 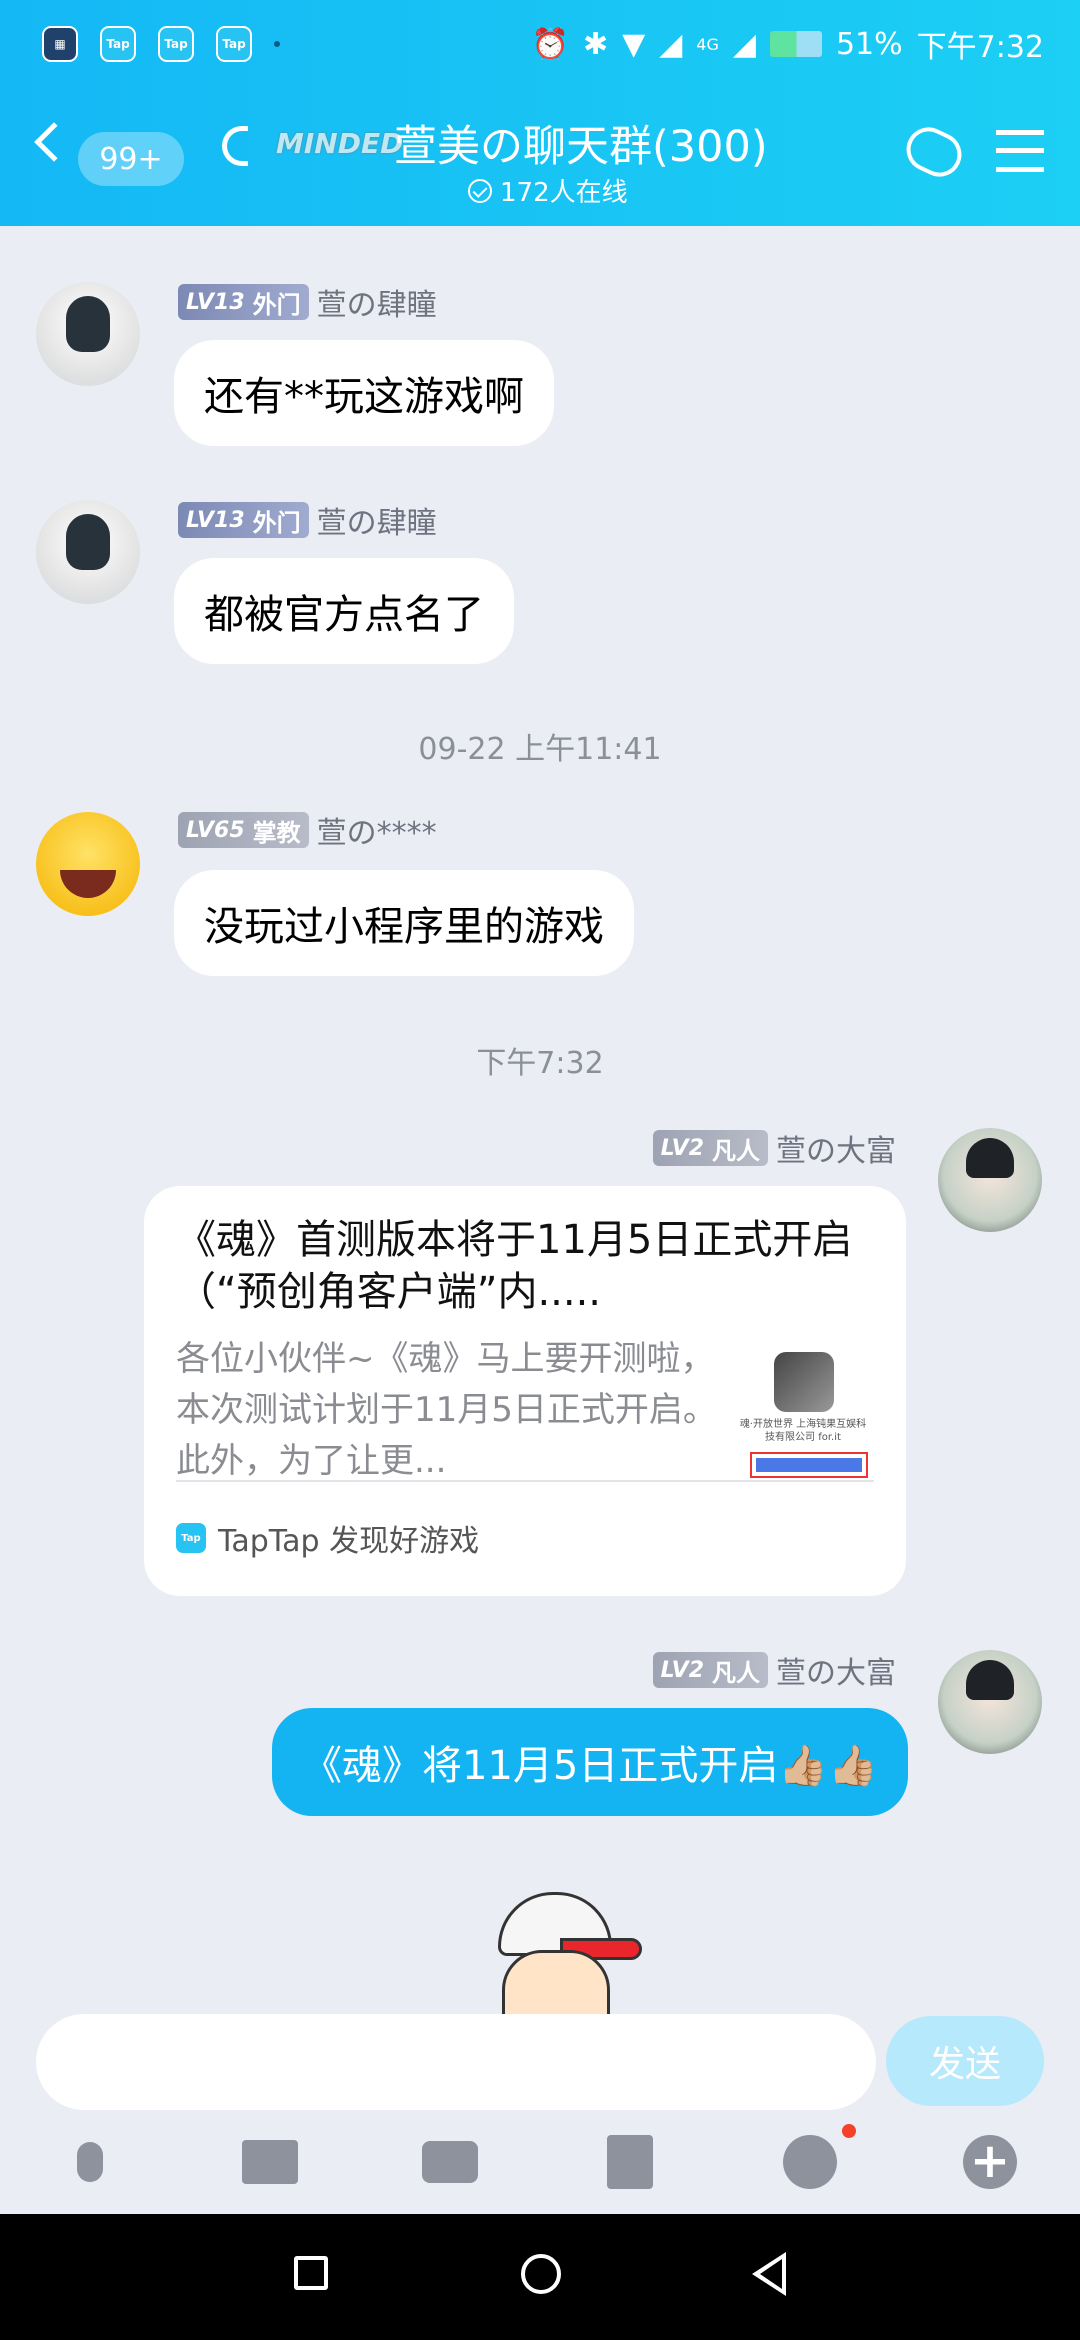 What do you see at coordinates (277, 44) in the screenshot?
I see `notification-dot` at bounding box center [277, 44].